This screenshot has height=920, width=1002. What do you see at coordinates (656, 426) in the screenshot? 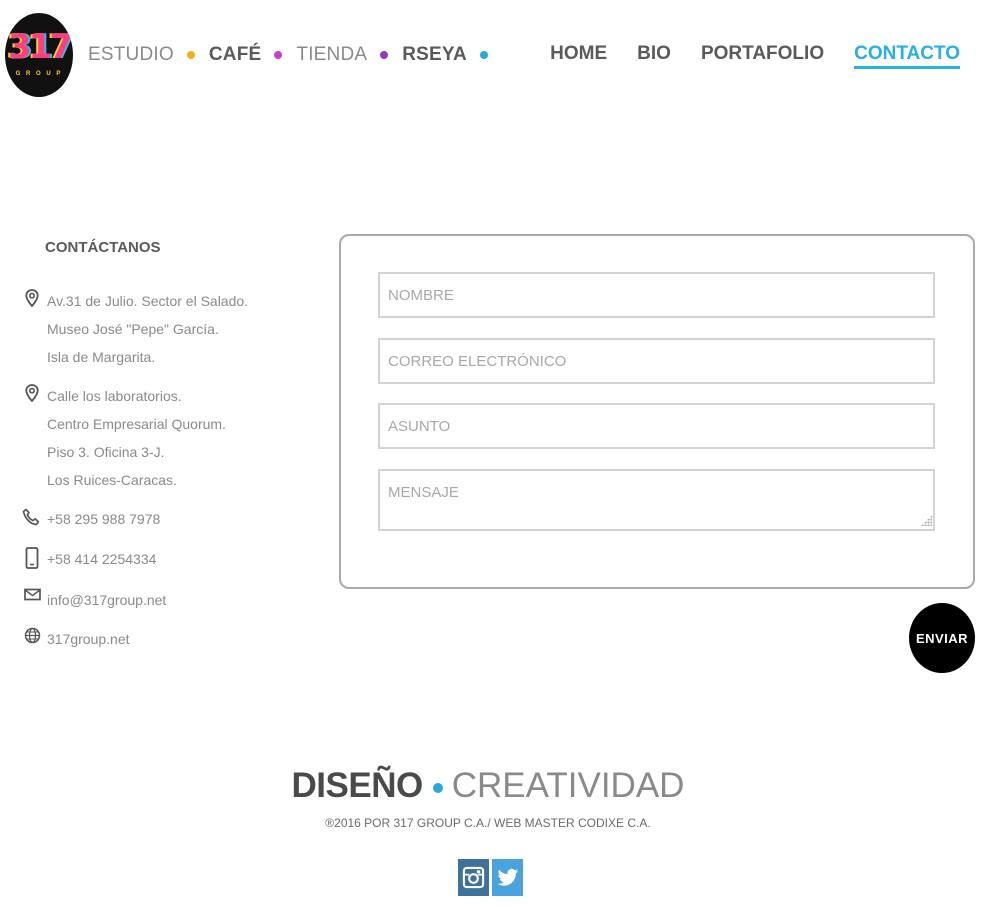
I see `subject-input` at bounding box center [656, 426].